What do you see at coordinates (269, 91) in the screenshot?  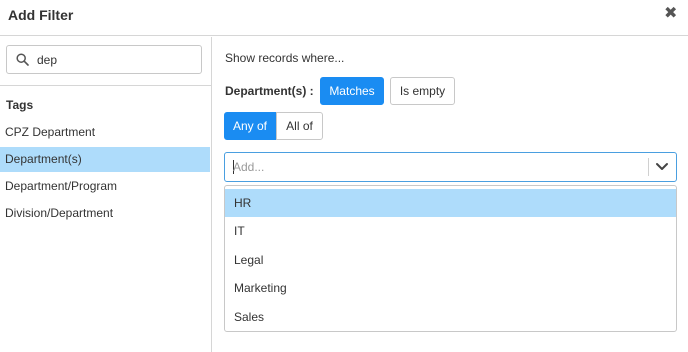 I see `field-label: Department(s) :` at bounding box center [269, 91].